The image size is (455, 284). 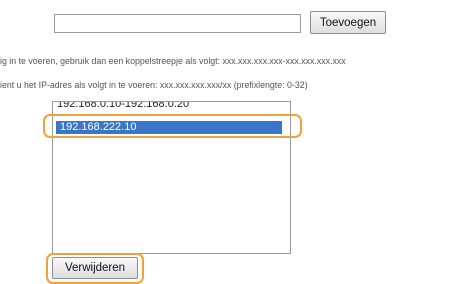 I want to click on ip-address-input, so click(x=177, y=23).